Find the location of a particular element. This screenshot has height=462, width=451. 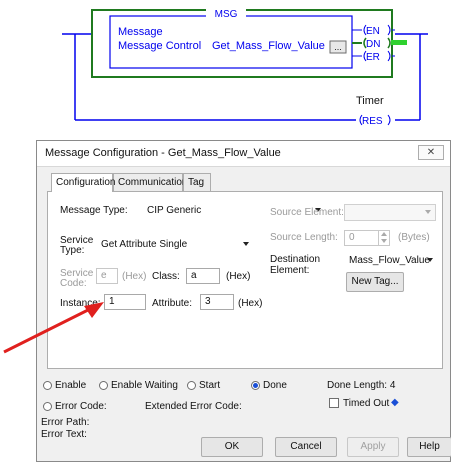

error-path-label: Error Path: is located at coordinates (65, 422).